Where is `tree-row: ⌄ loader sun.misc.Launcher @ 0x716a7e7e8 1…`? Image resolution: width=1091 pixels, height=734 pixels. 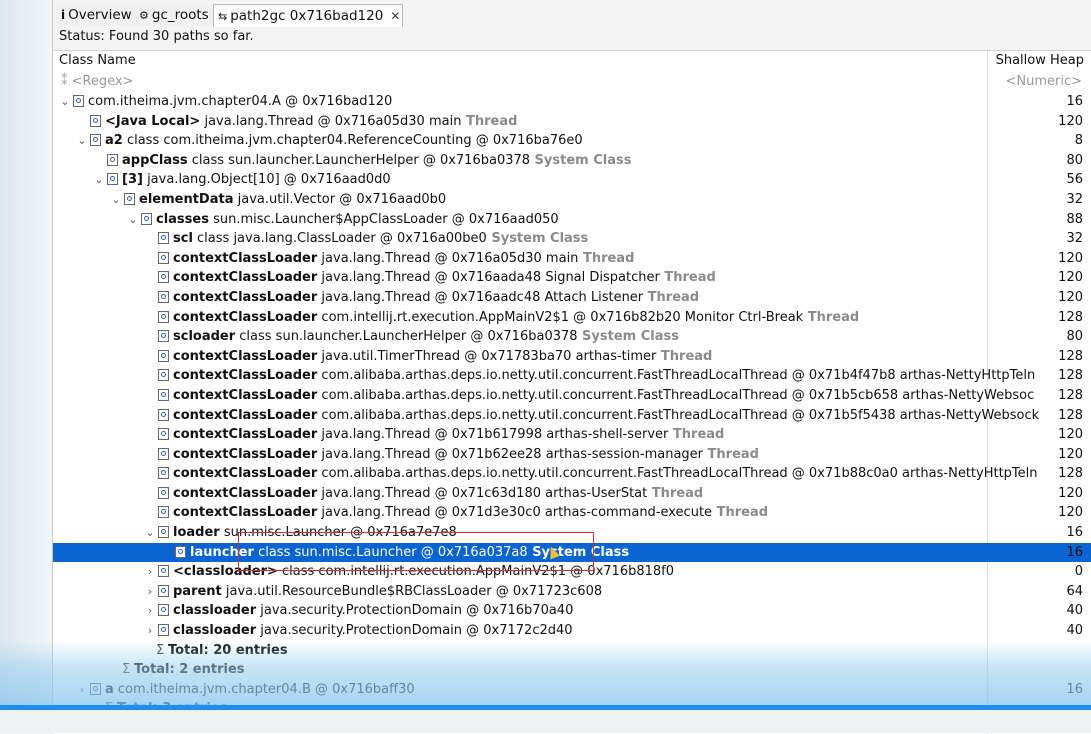
tree-row: ⌄ loader sun.misc.Launcher @ 0x716a7e7e8 1… is located at coordinates (572, 533).